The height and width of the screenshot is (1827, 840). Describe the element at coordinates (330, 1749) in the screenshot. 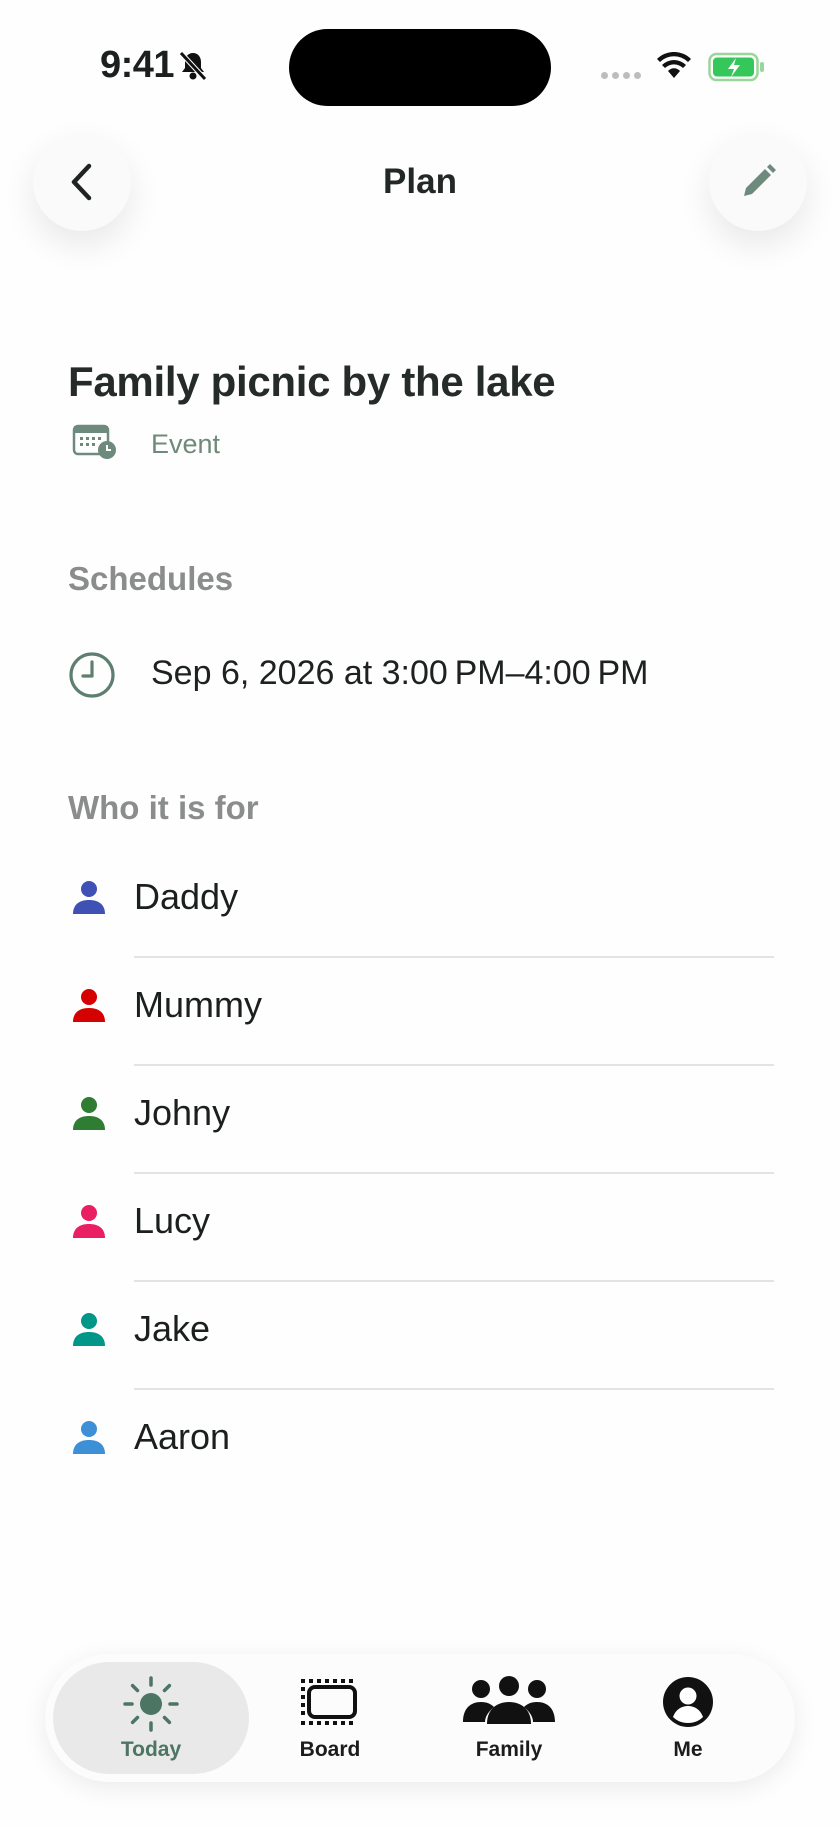

I see `tab-label: Board` at that location.